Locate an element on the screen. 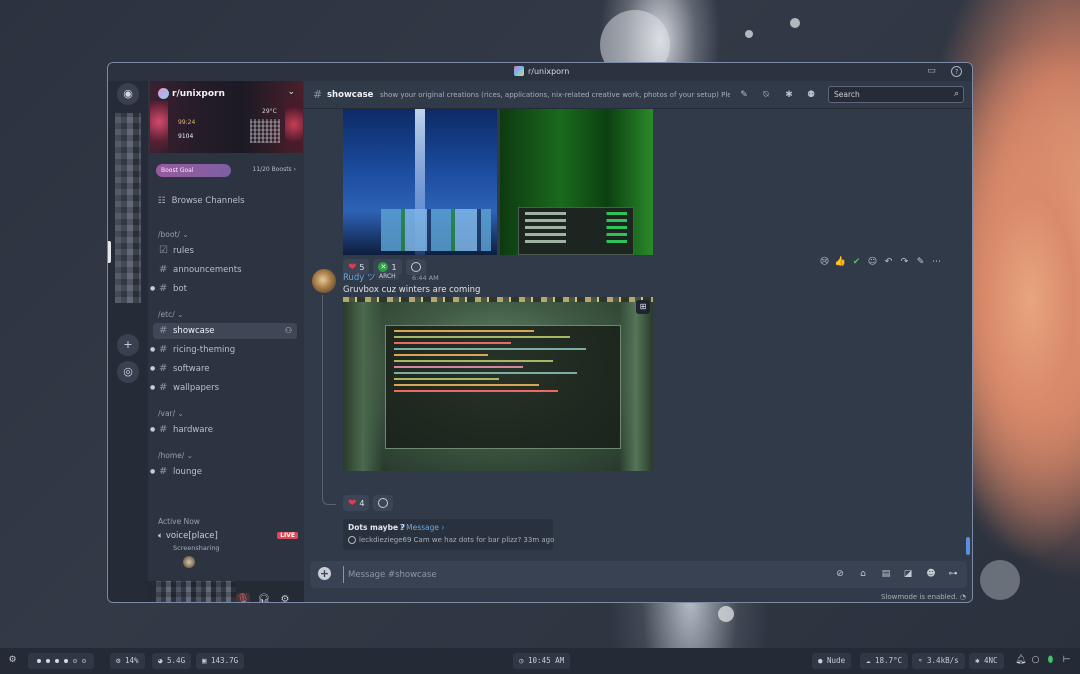  forward-icon: ↷ is located at coordinates (904, 262).